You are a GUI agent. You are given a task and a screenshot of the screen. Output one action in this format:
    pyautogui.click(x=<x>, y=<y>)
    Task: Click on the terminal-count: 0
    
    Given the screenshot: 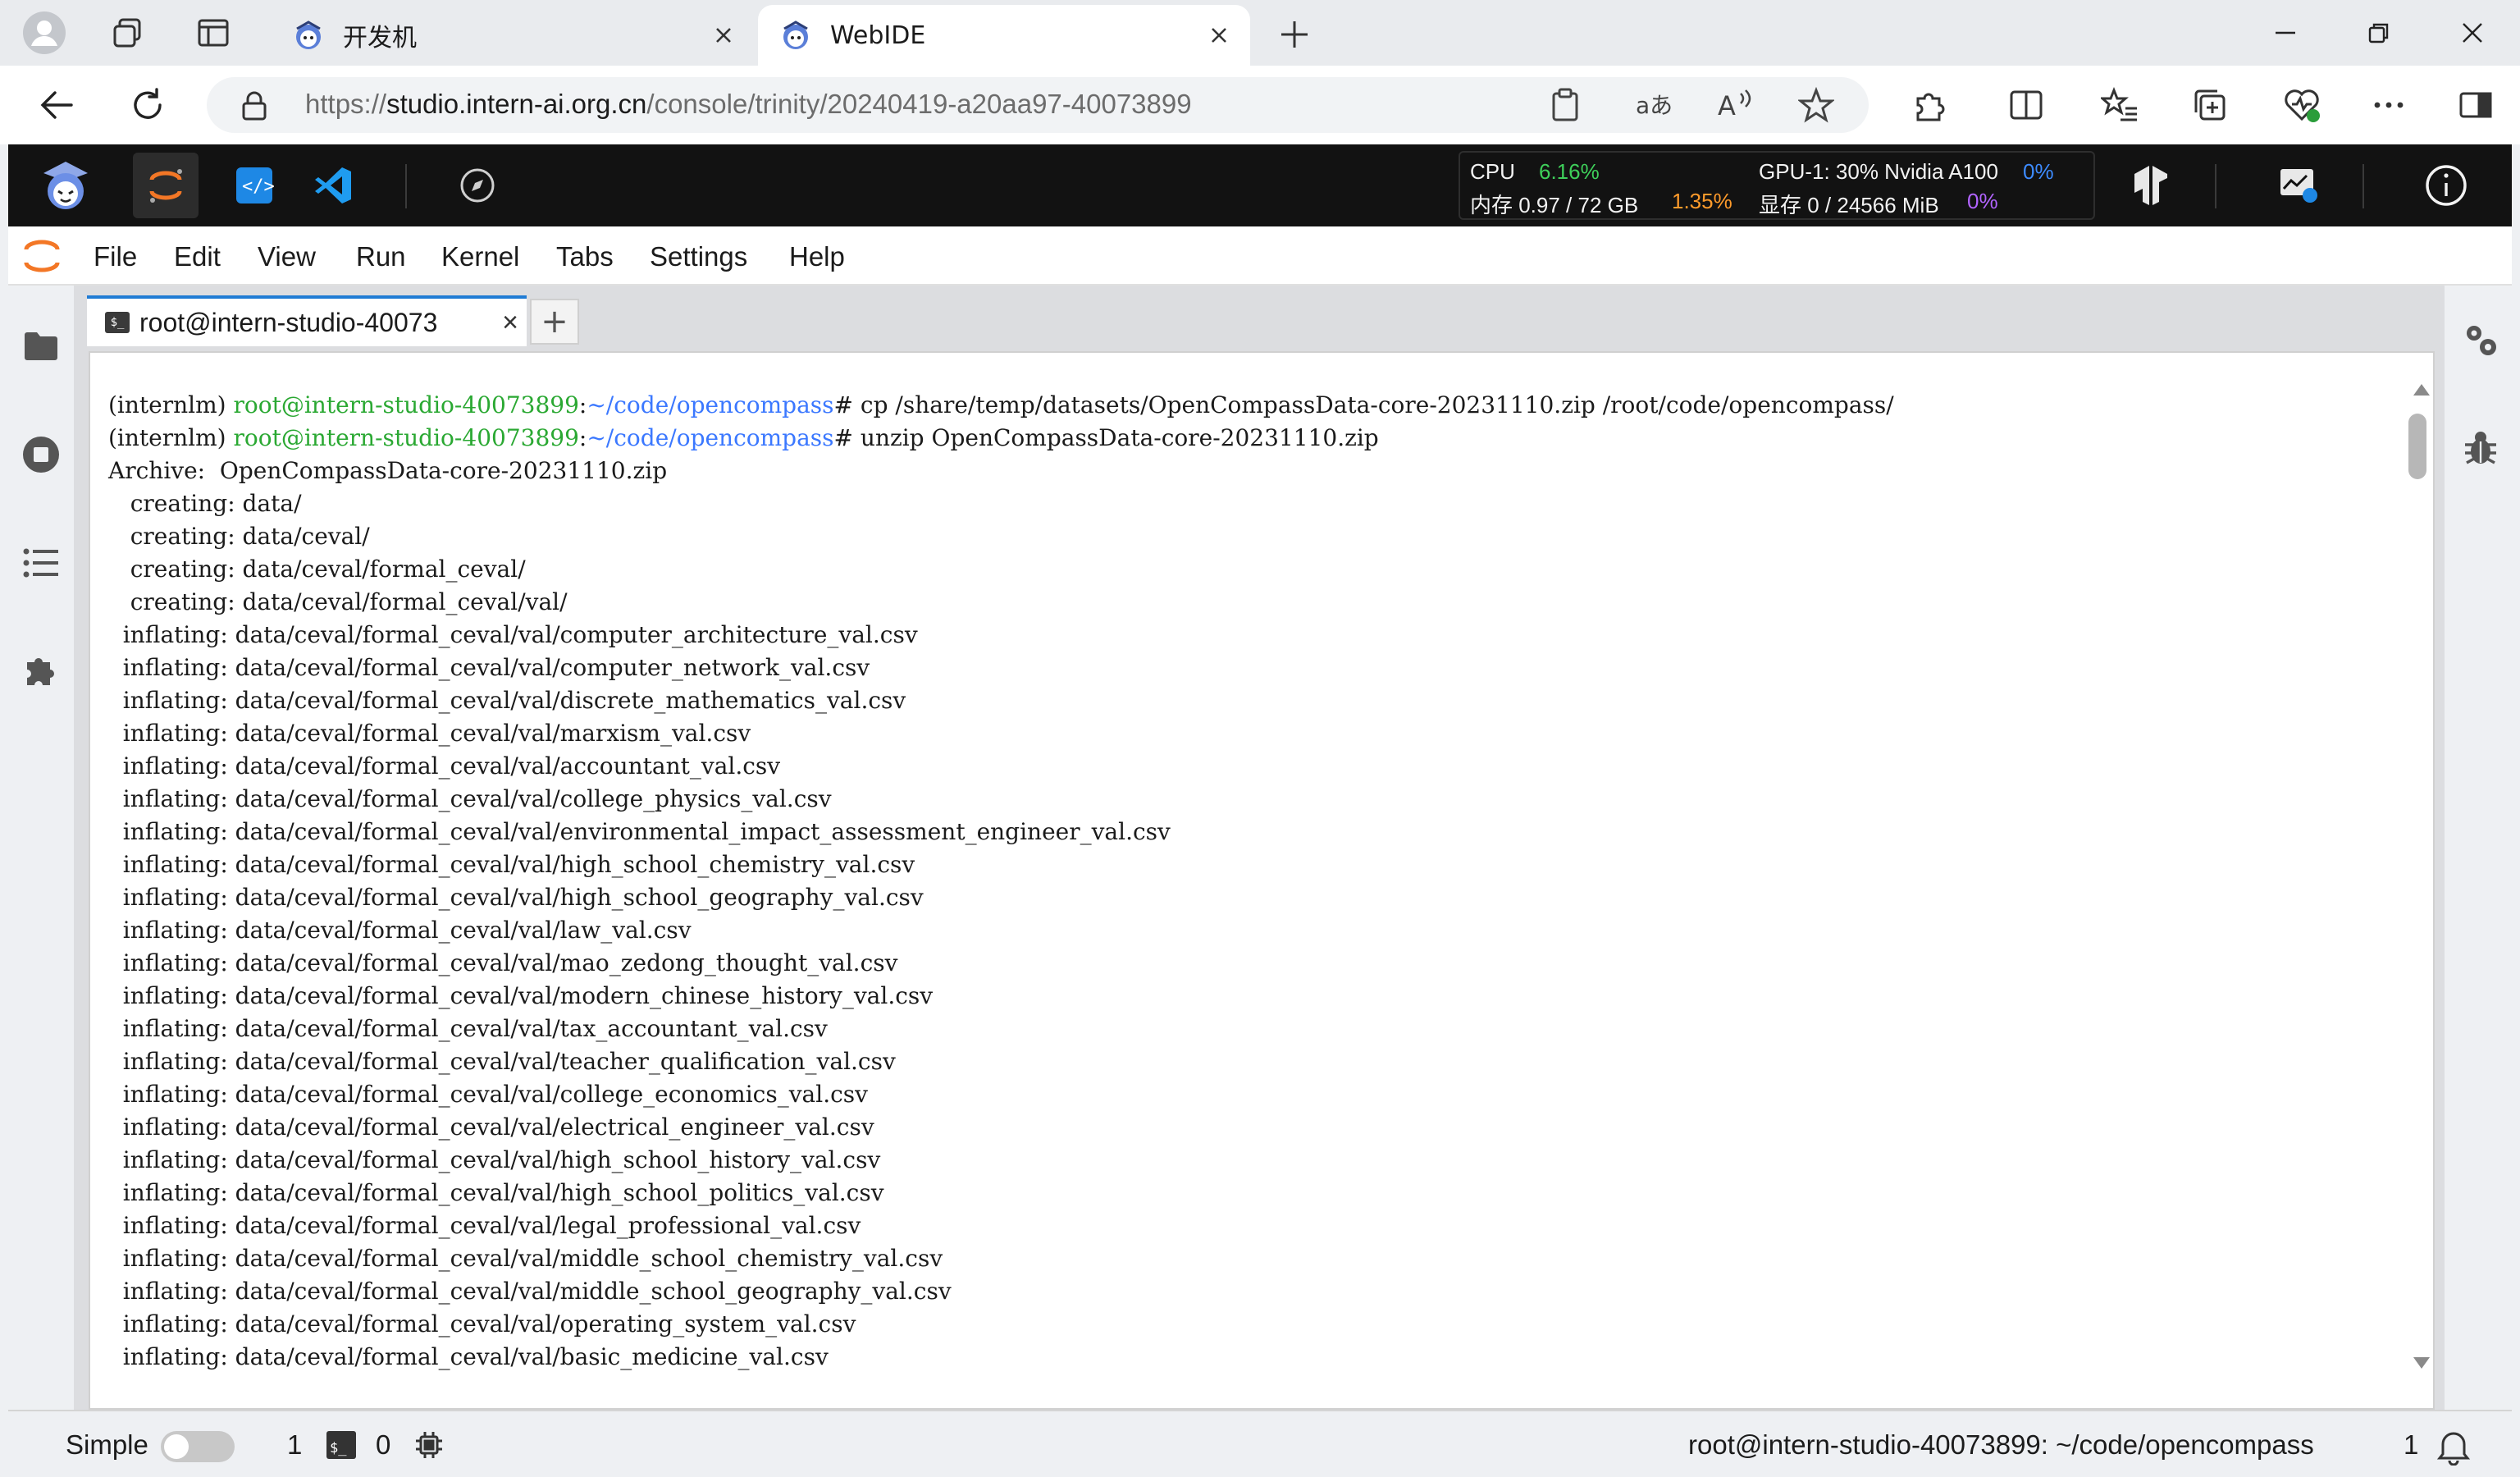 What is the action you would take?
    pyautogui.click(x=383, y=1445)
    